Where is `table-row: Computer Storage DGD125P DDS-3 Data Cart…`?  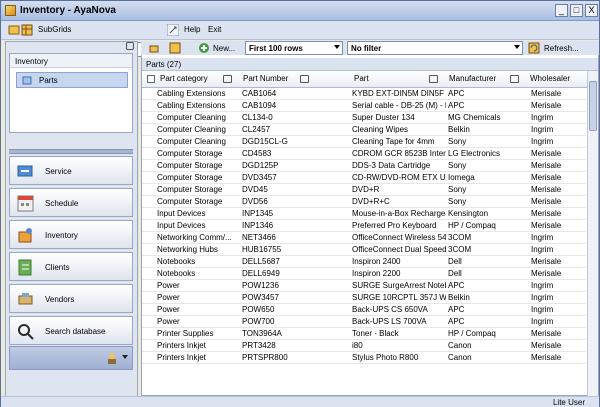 table-row: Computer Storage DGD125P DDS-3 Data Cart… is located at coordinates (364, 166).